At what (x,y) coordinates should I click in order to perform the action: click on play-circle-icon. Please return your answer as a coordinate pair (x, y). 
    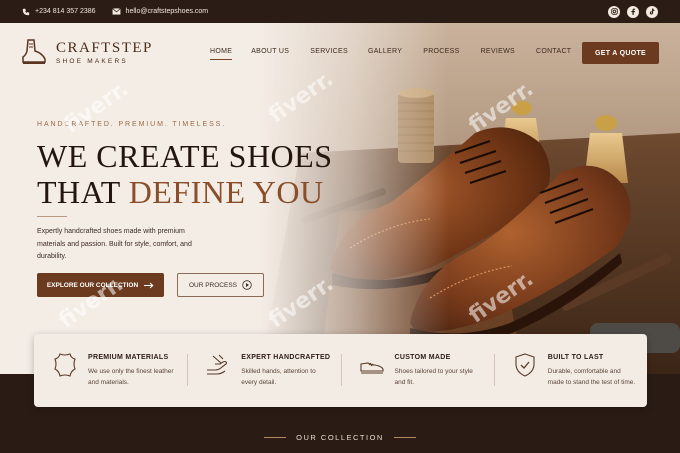
    Looking at the image, I should click on (247, 285).